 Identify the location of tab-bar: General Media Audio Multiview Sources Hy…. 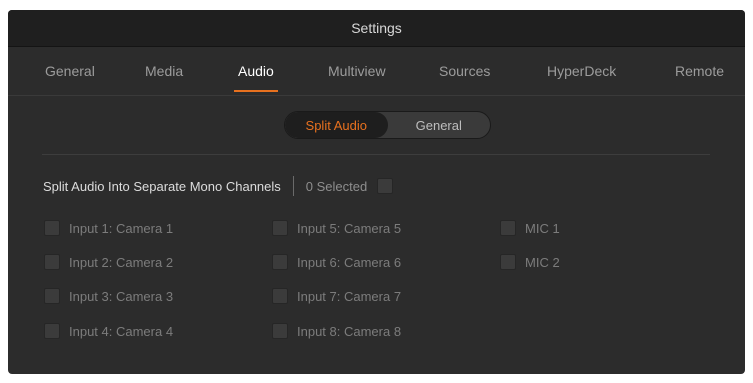
(376, 71).